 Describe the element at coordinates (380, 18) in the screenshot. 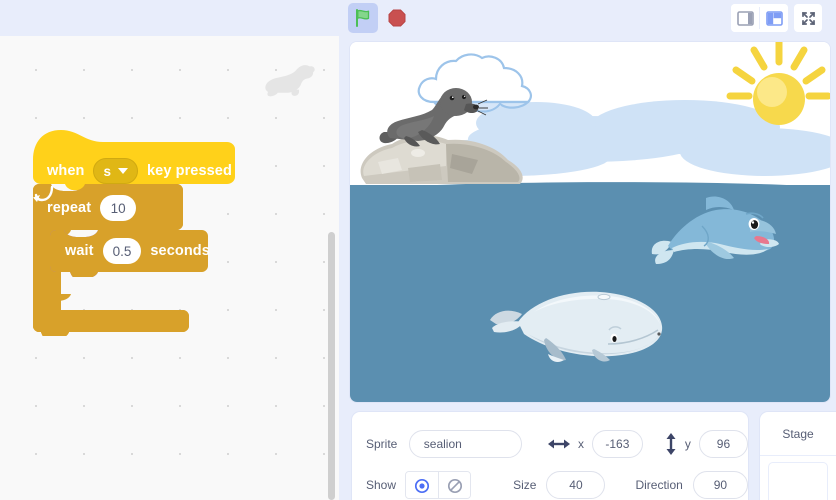

I see `project-controls` at that location.